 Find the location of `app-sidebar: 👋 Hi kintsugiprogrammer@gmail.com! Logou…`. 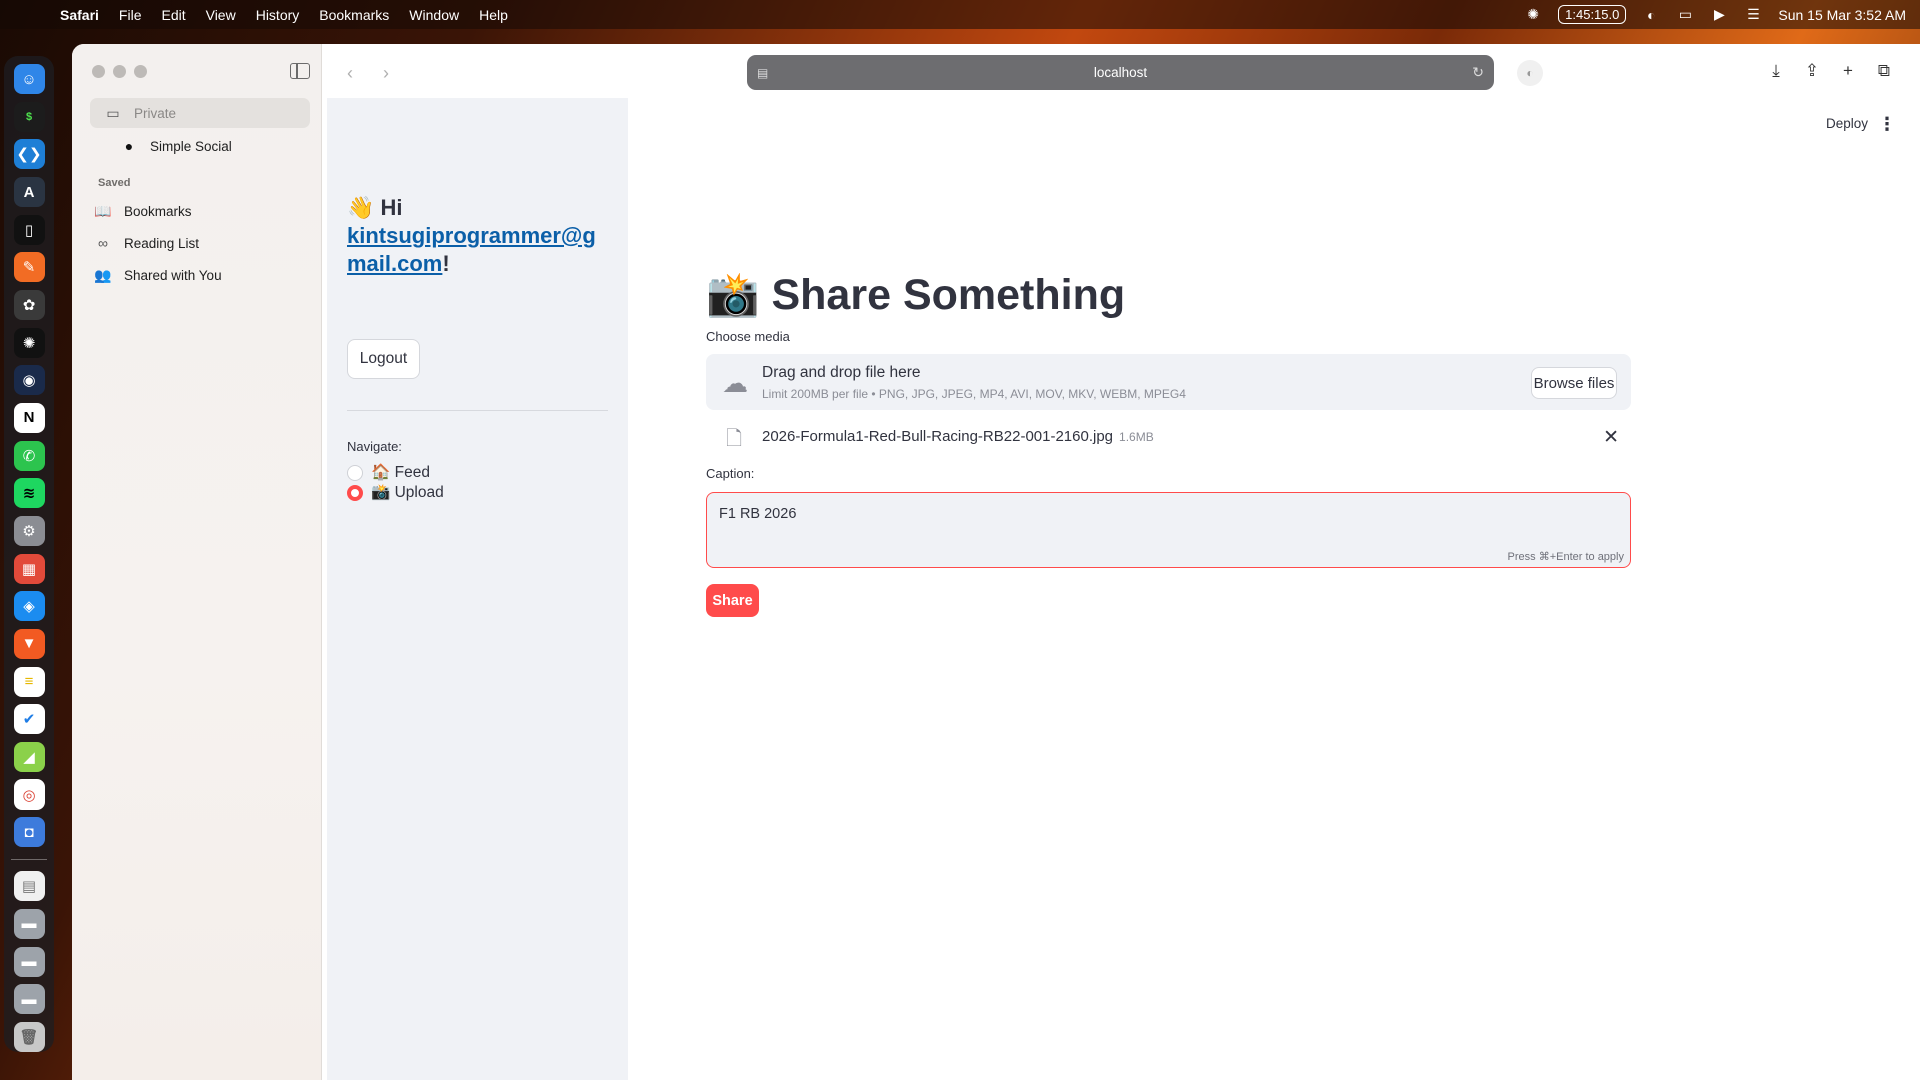

app-sidebar: 👋 Hi kintsugiprogrammer@gmail.com! Logou… is located at coordinates (477, 589).